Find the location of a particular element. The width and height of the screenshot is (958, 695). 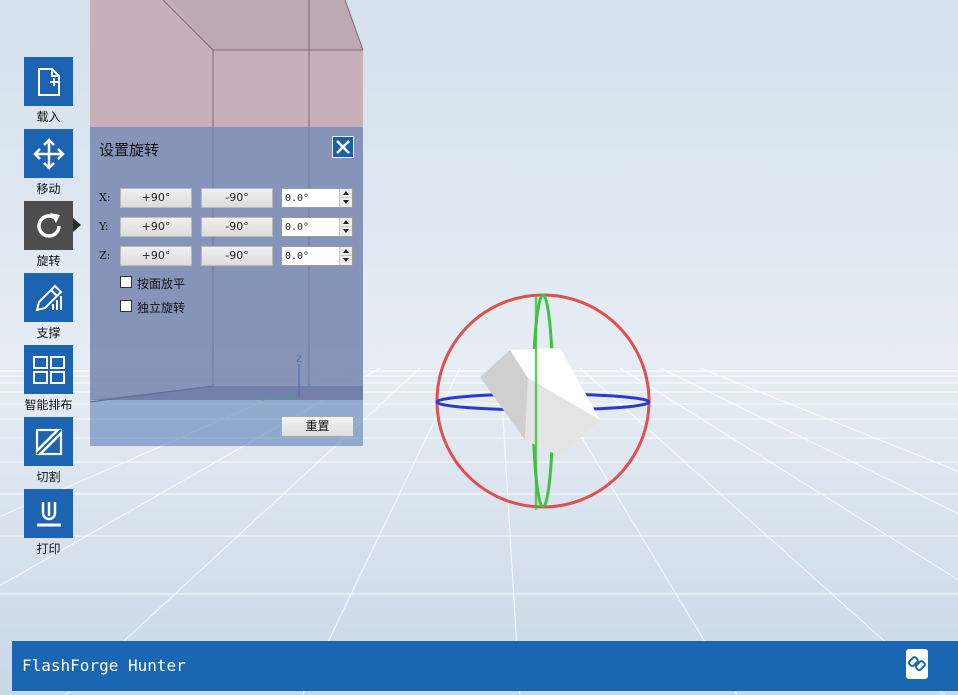

tool-move-label: 移动 is located at coordinates (48, 188).